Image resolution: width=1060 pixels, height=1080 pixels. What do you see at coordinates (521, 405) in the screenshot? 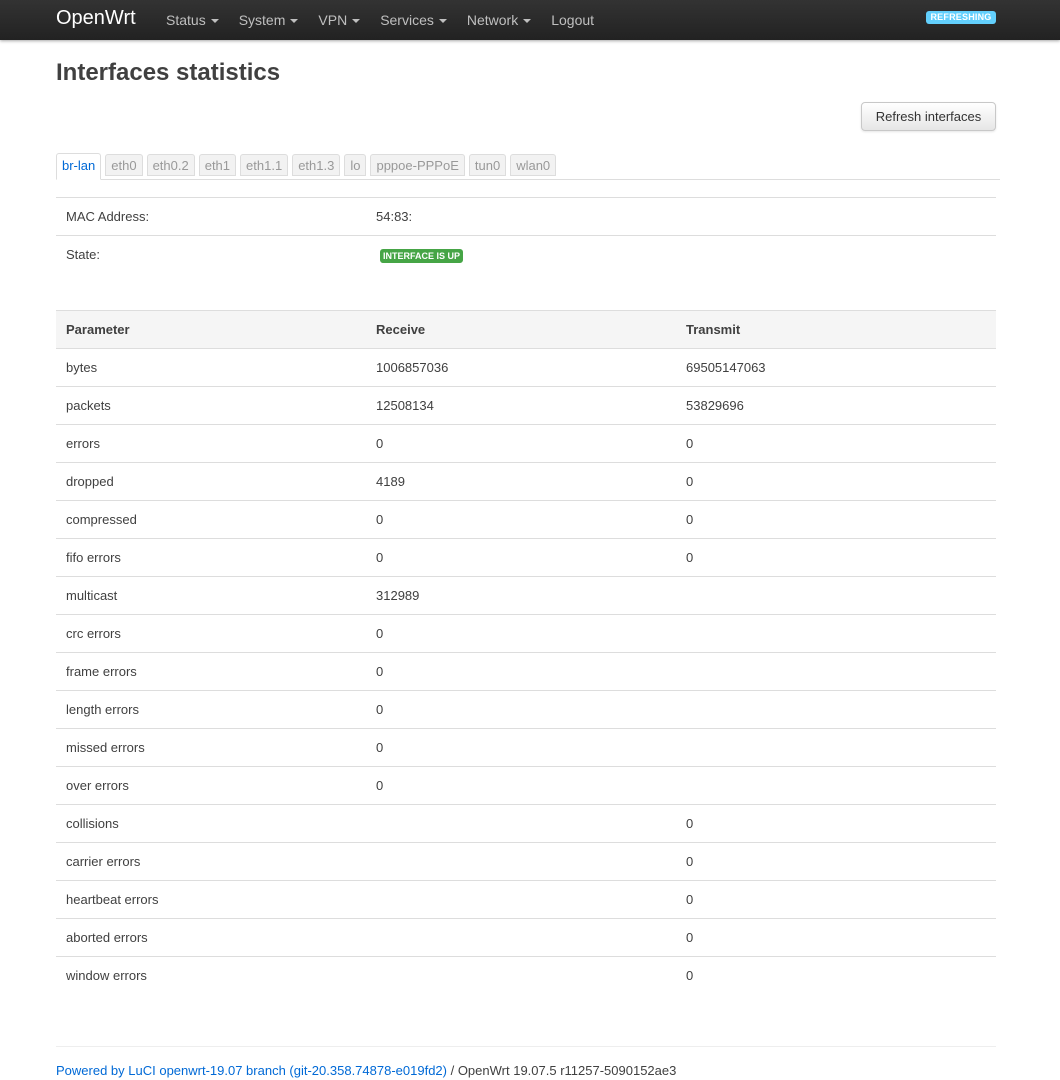
I see `receive-cell: 12508134` at bounding box center [521, 405].